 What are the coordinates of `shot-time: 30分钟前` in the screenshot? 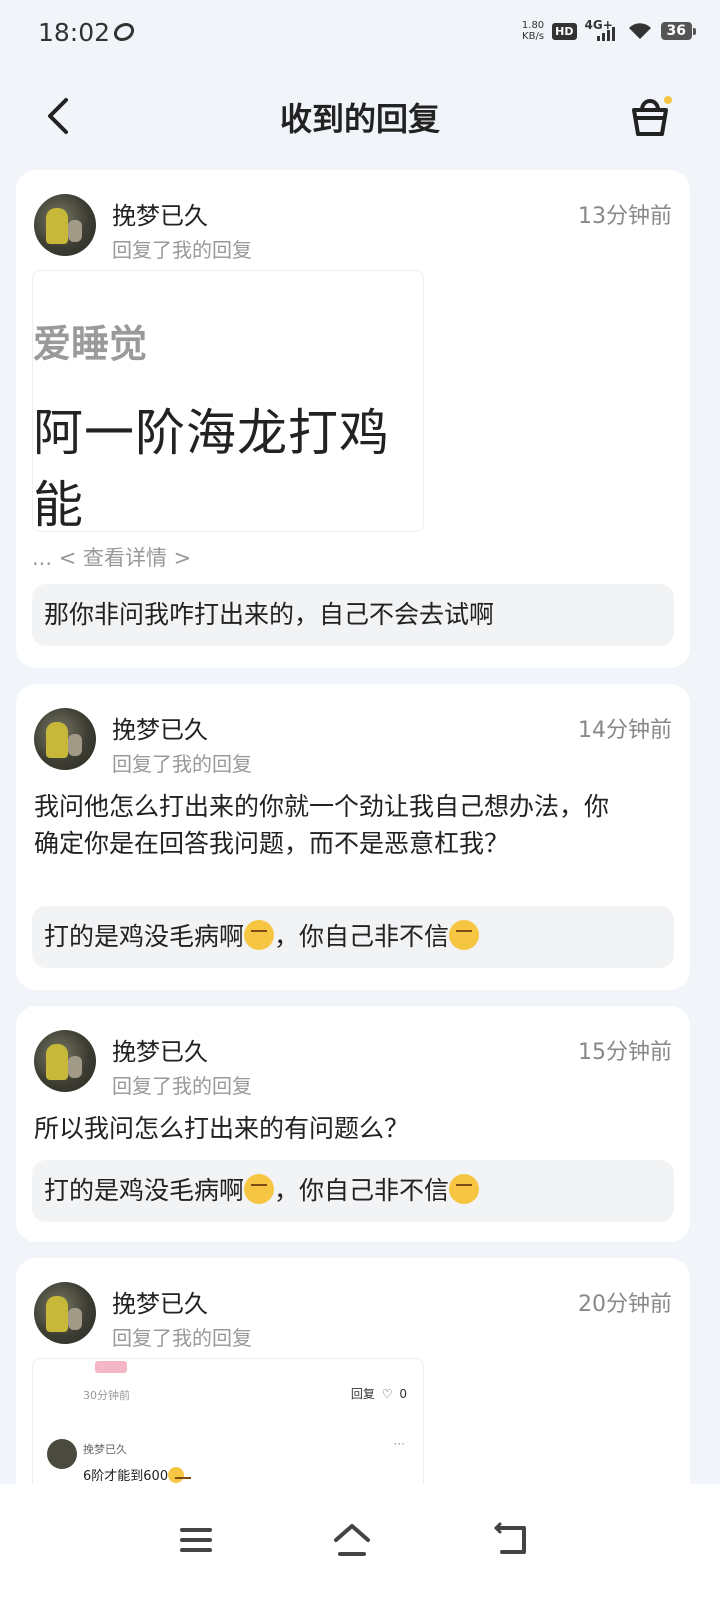 It's located at (106, 1395).